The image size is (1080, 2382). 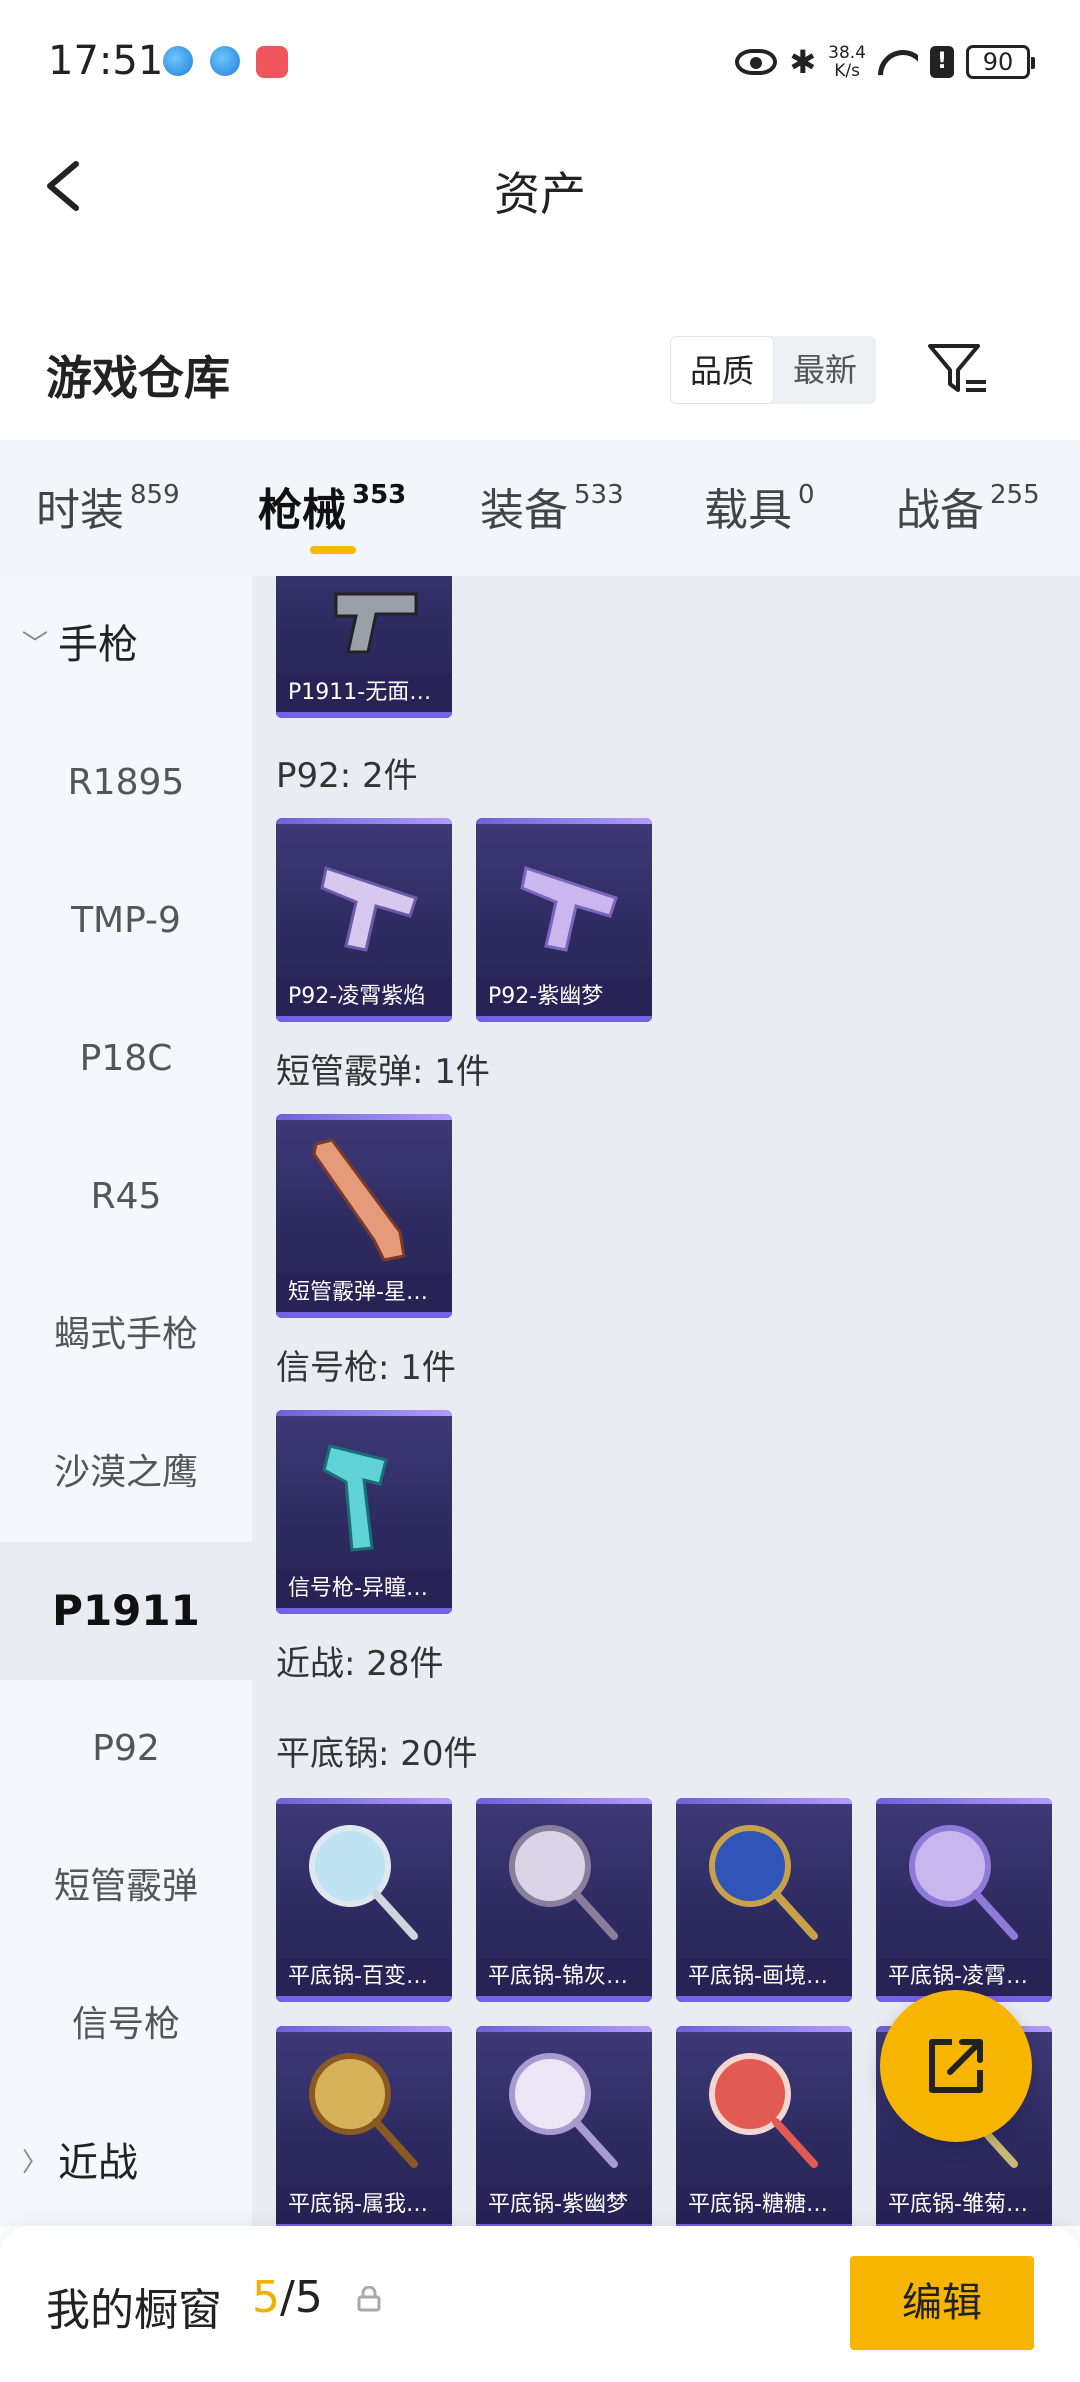 I want to click on lock-icon, so click(x=369, y=2299).